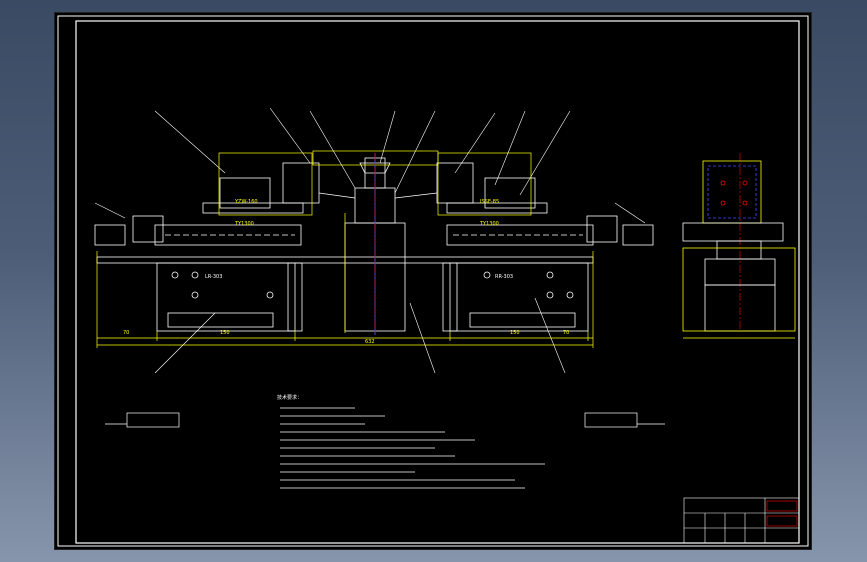 The height and width of the screenshot is (562, 867). What do you see at coordinates (225, 333) in the screenshot?
I see `dim-mid-left: 150` at bounding box center [225, 333].